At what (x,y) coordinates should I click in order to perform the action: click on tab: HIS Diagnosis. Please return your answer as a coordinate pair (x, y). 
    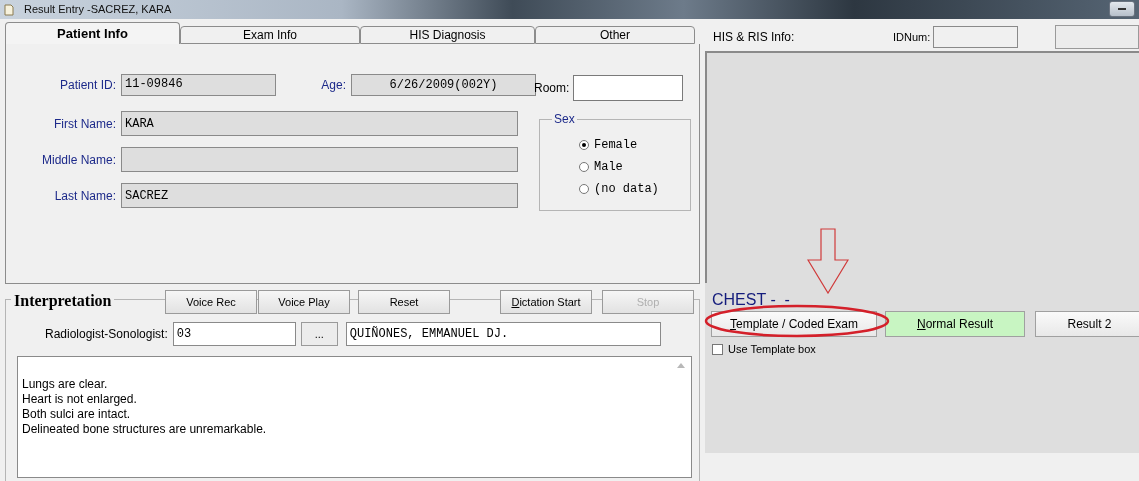
    Looking at the image, I should click on (447, 35).